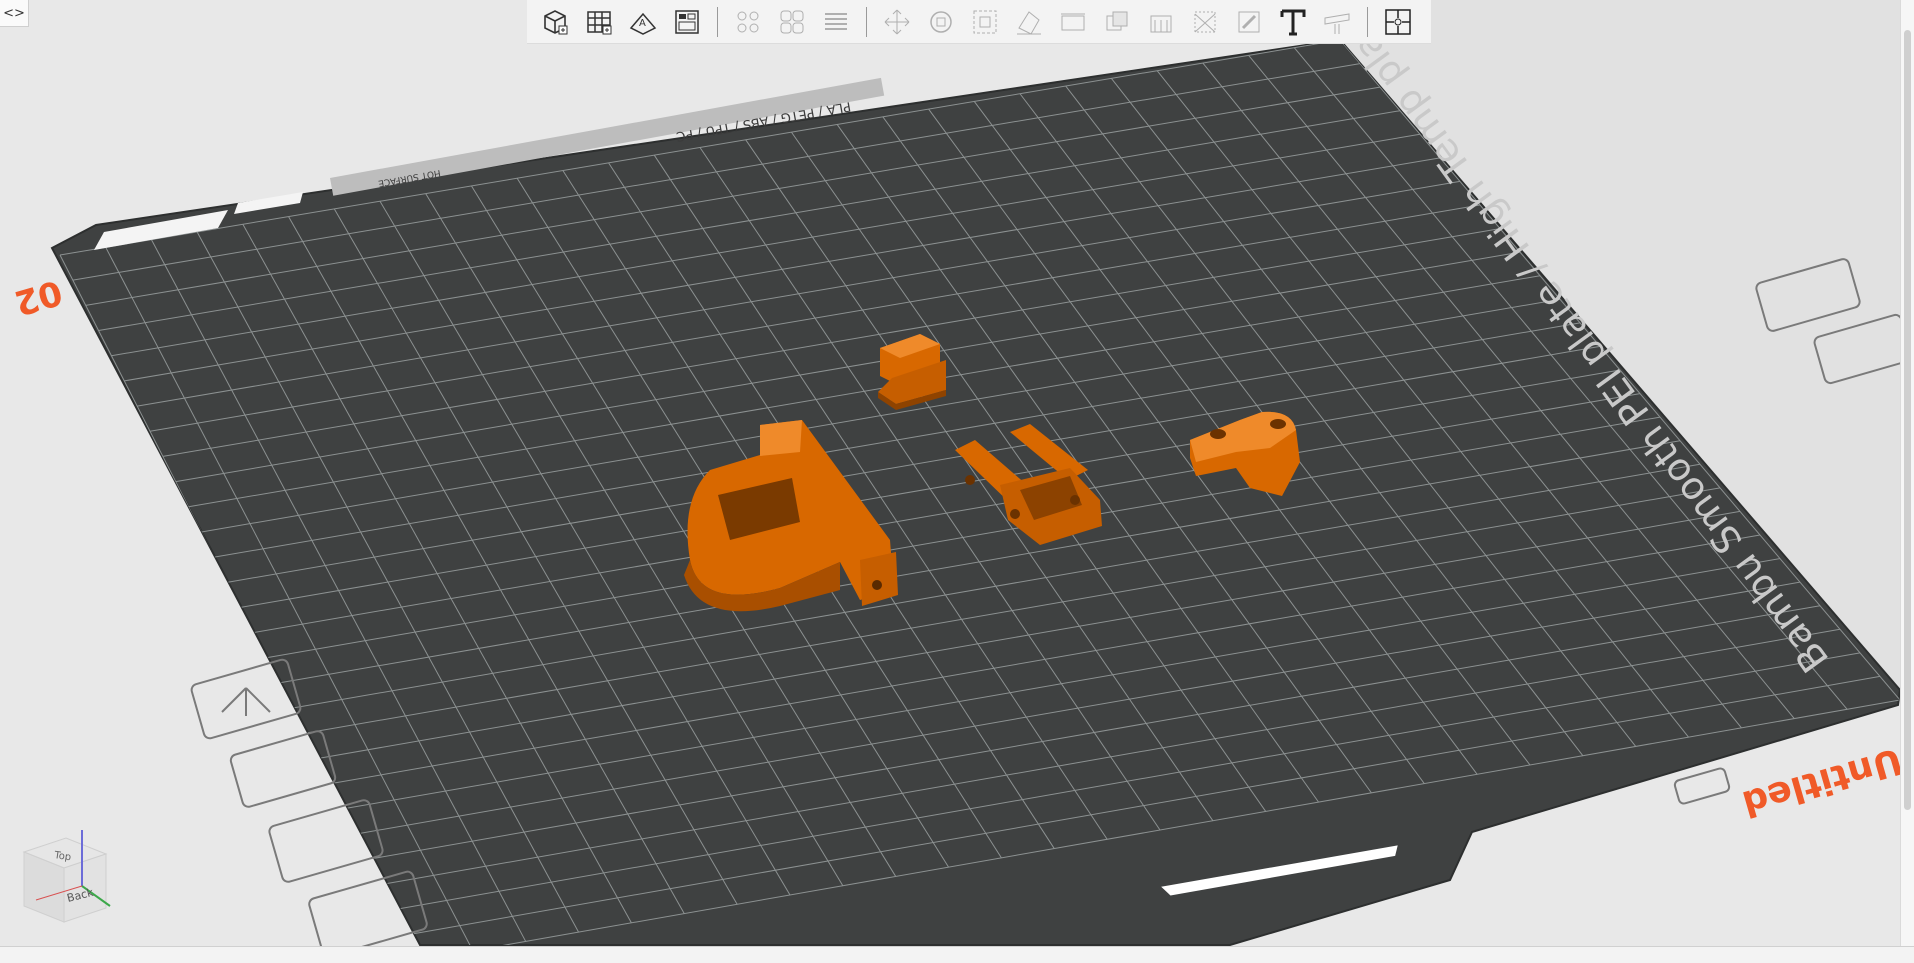 The image size is (1914, 963). I want to click on assembly-button, so click(1398, 22).